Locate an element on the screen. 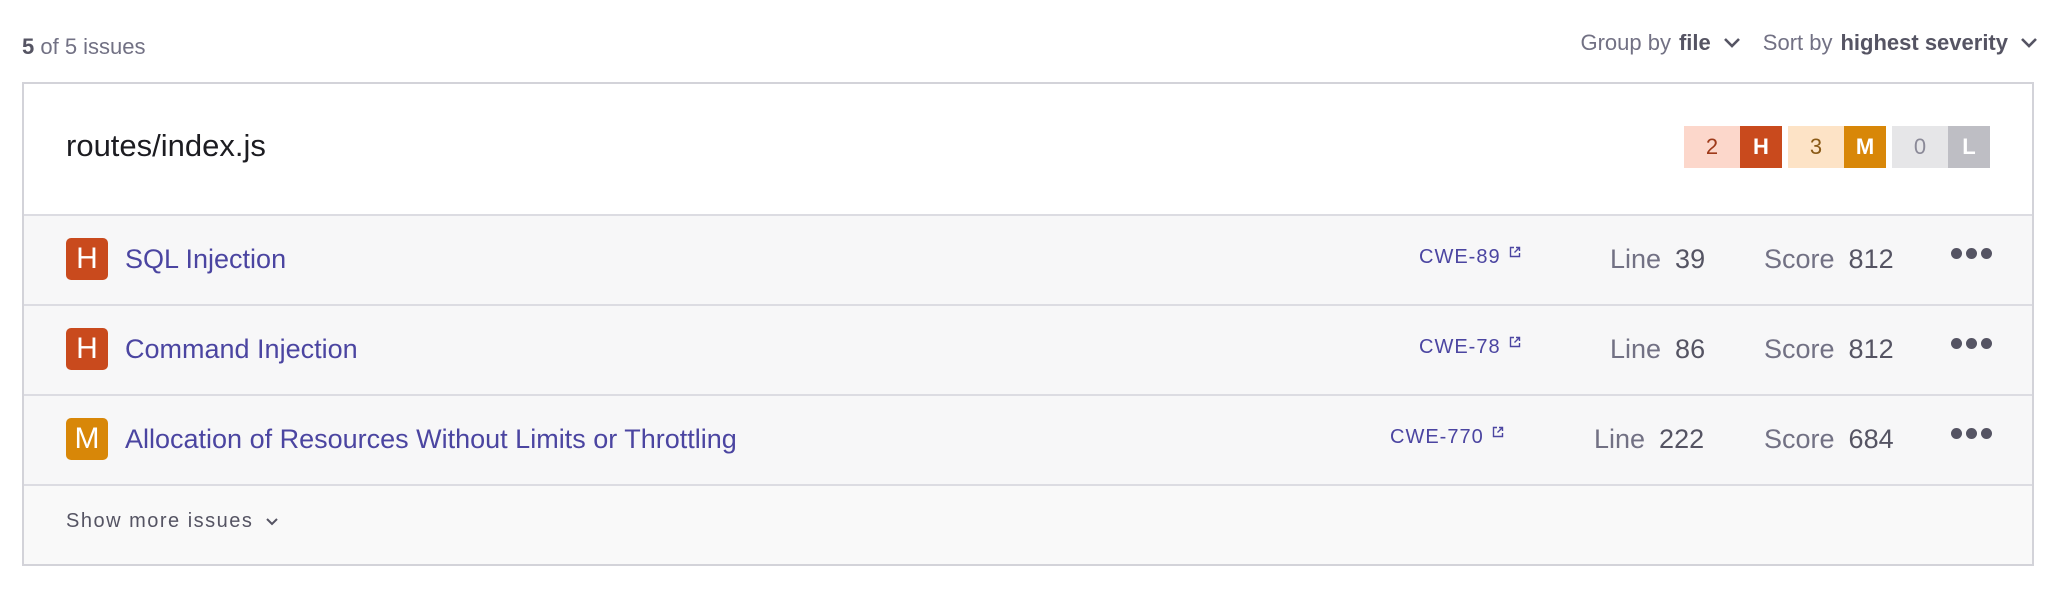 This screenshot has width=2062, height=593. issue-row: H SQL Injection CWE-89 Line 39 Score 812 is located at coordinates (1028, 261).